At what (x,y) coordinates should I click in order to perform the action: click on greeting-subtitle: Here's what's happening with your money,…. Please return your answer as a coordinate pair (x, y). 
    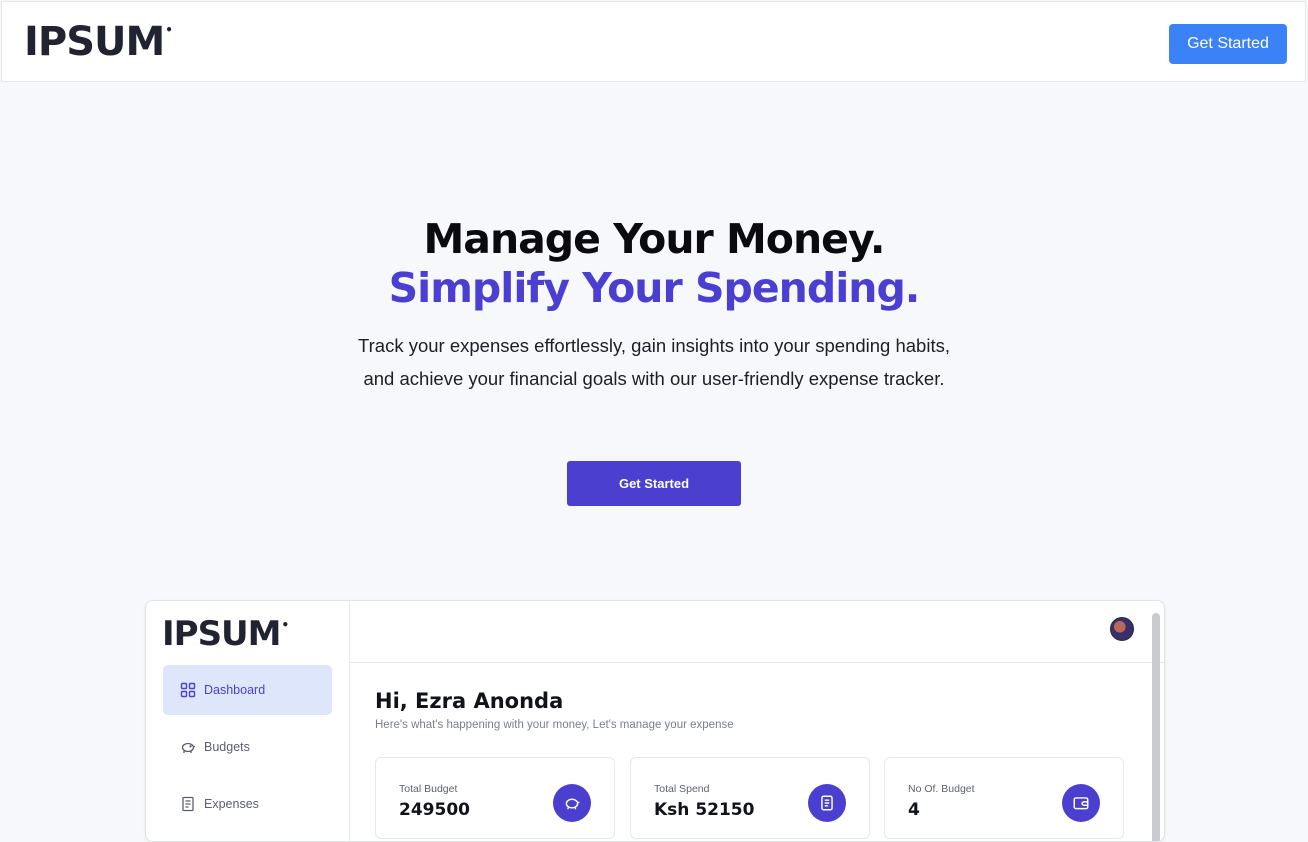
    Looking at the image, I should click on (554, 725).